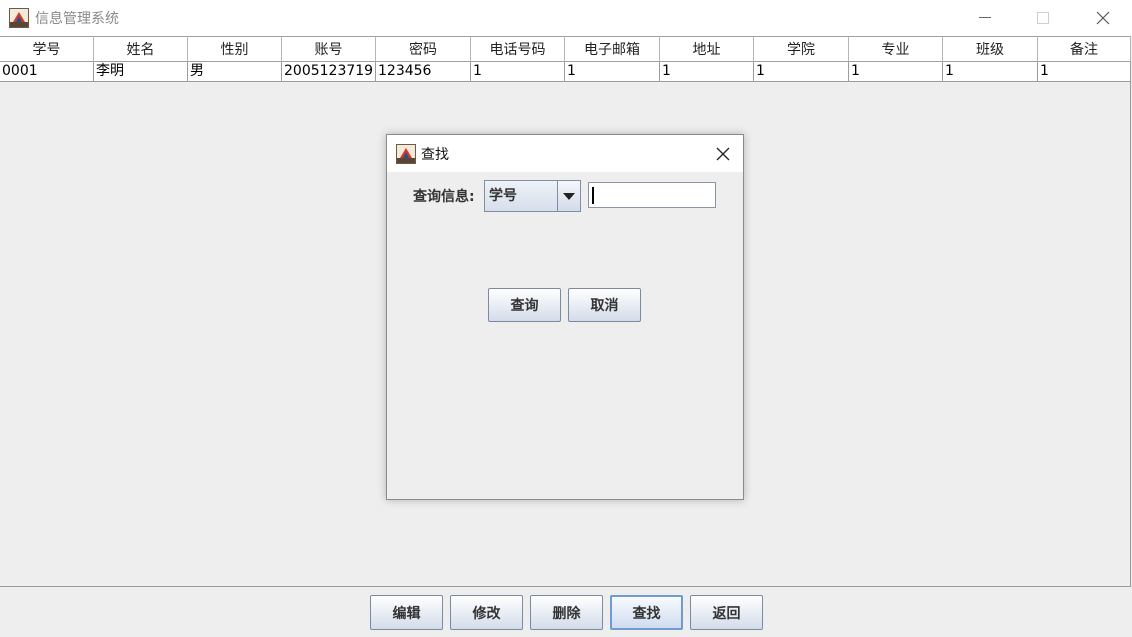  What do you see at coordinates (141, 72) in the screenshot?
I see `table-cell: 李明` at bounding box center [141, 72].